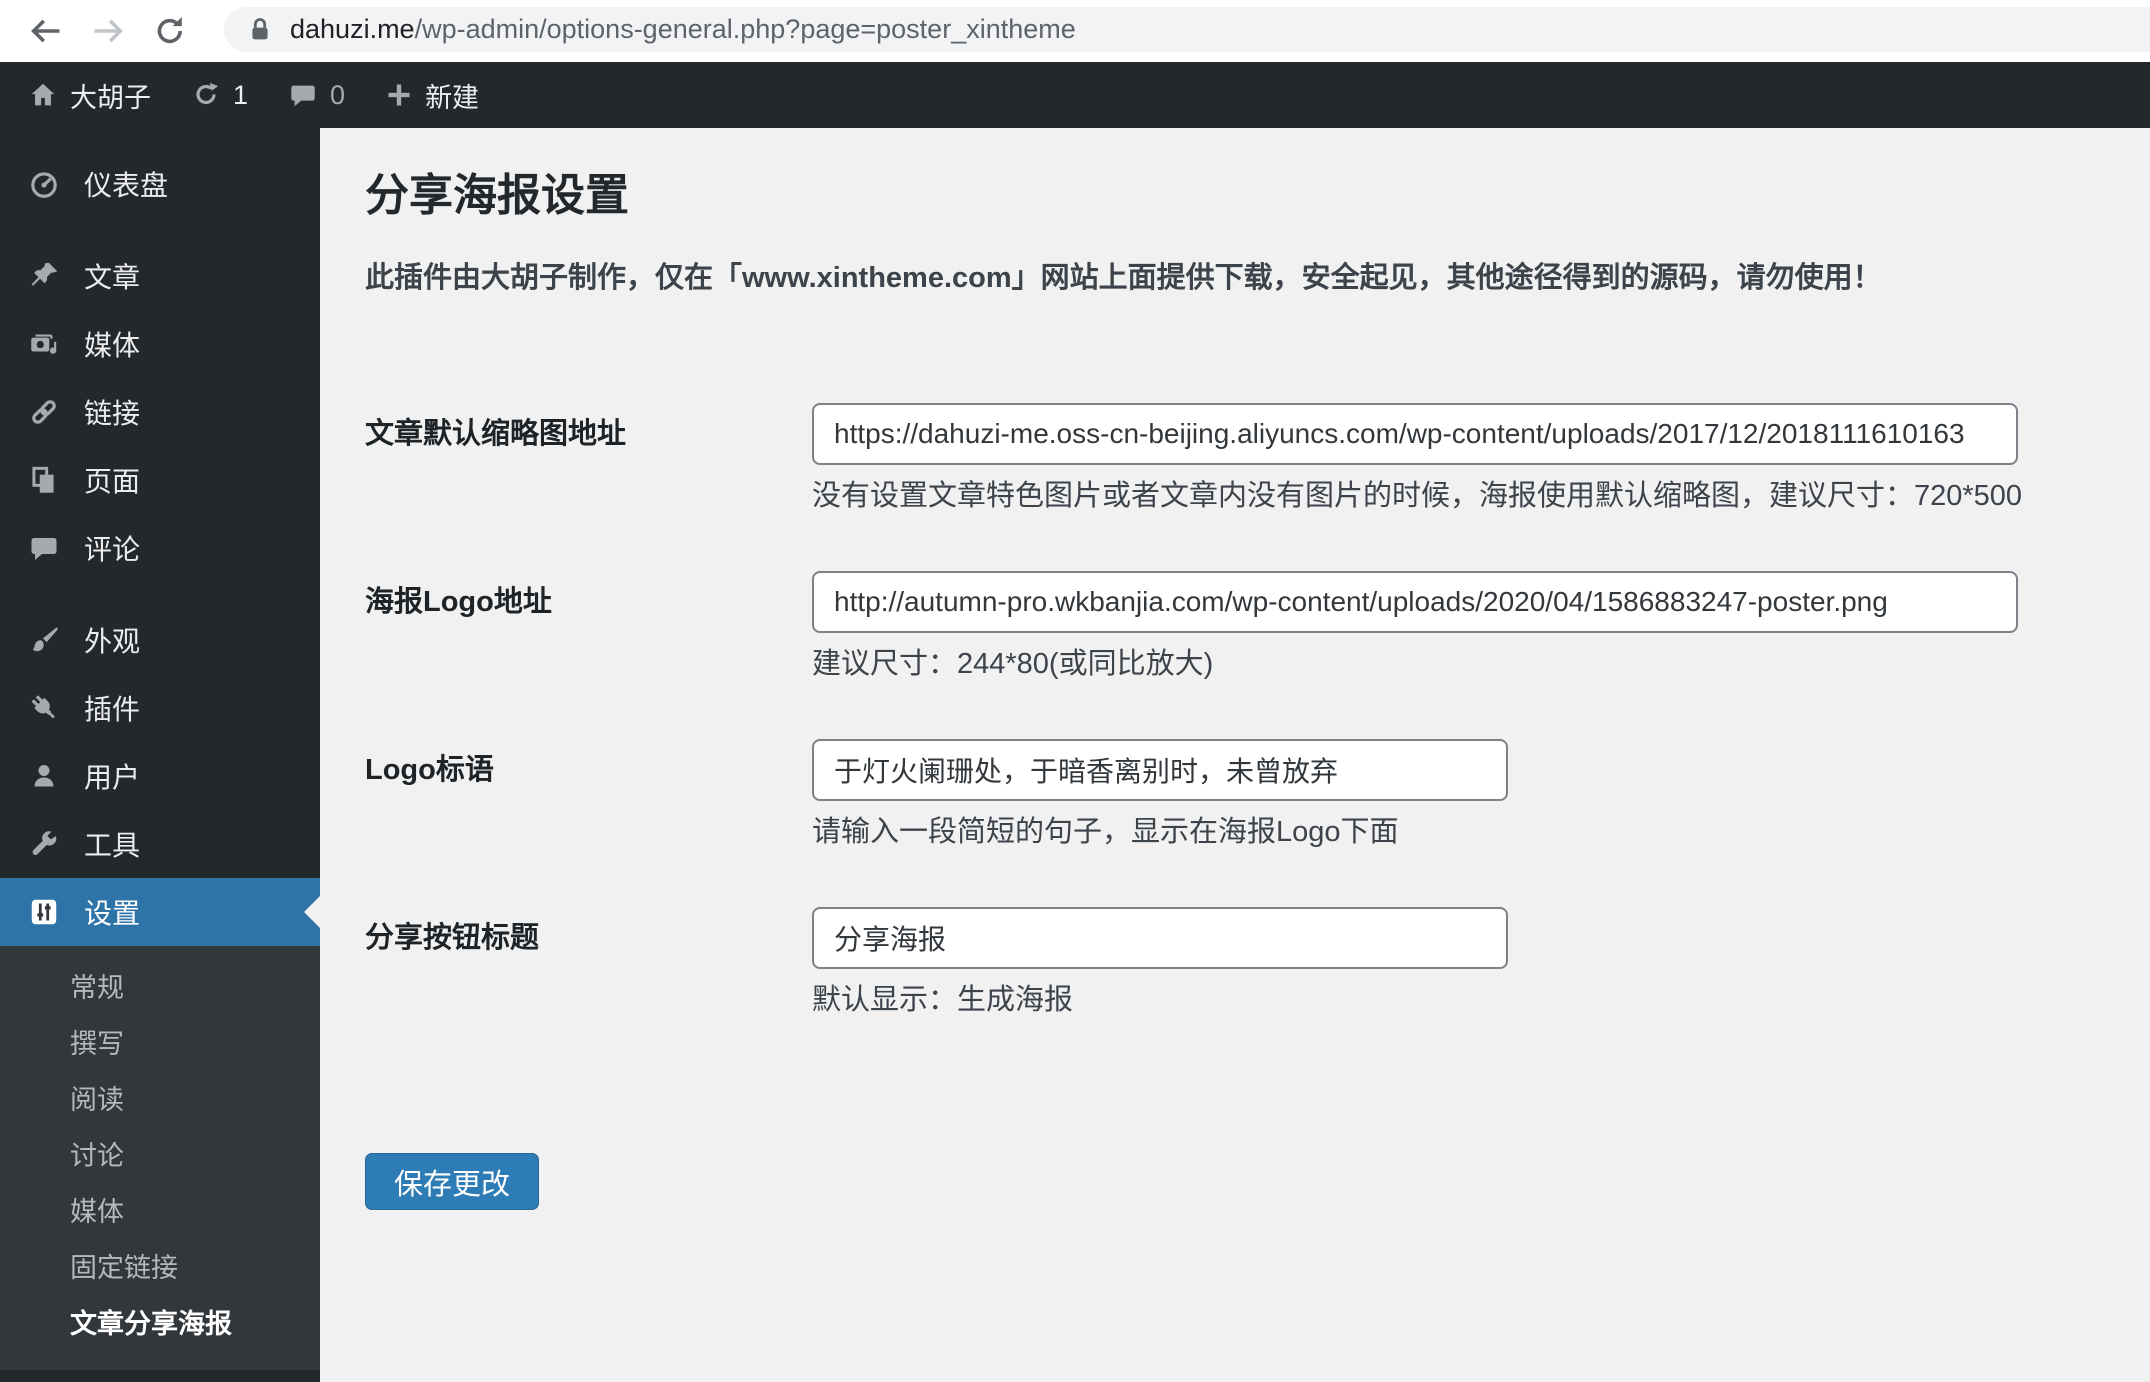 The height and width of the screenshot is (1382, 2150). What do you see at coordinates (112, 277) in the screenshot?
I see `sidebar-item-label: 文章` at bounding box center [112, 277].